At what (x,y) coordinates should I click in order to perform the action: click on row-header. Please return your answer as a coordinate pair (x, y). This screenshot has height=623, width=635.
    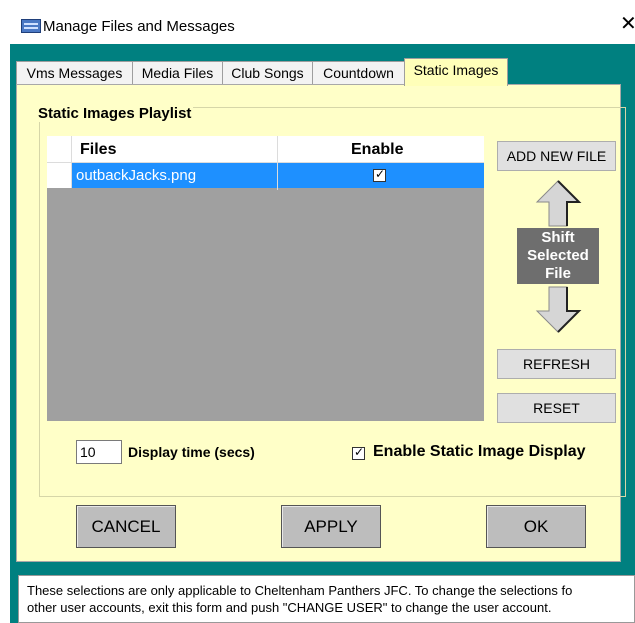
    Looking at the image, I should click on (59, 175).